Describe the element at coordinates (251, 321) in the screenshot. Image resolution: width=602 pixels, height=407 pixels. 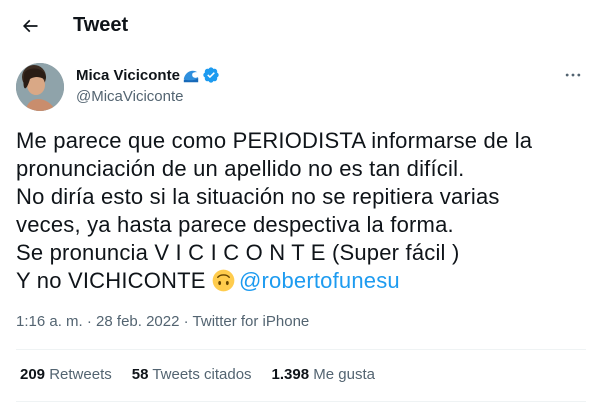
I see `tweet-source: Twitter for iPhone` at that location.